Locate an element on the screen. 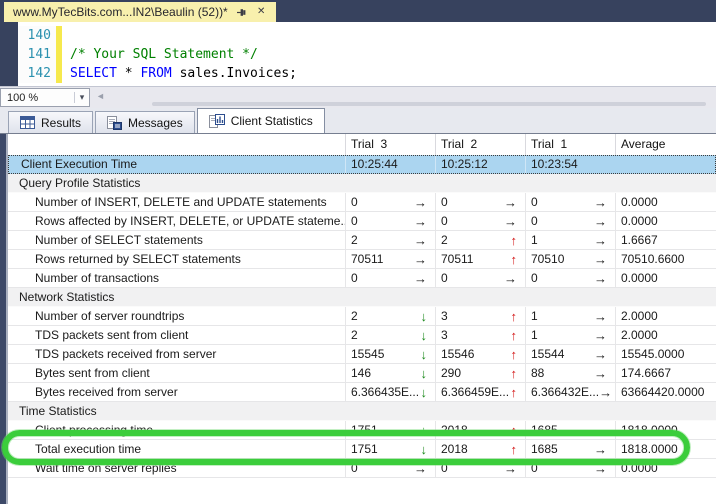 The width and height of the screenshot is (716, 504). cell-value: 146 is located at coordinates (361, 373).